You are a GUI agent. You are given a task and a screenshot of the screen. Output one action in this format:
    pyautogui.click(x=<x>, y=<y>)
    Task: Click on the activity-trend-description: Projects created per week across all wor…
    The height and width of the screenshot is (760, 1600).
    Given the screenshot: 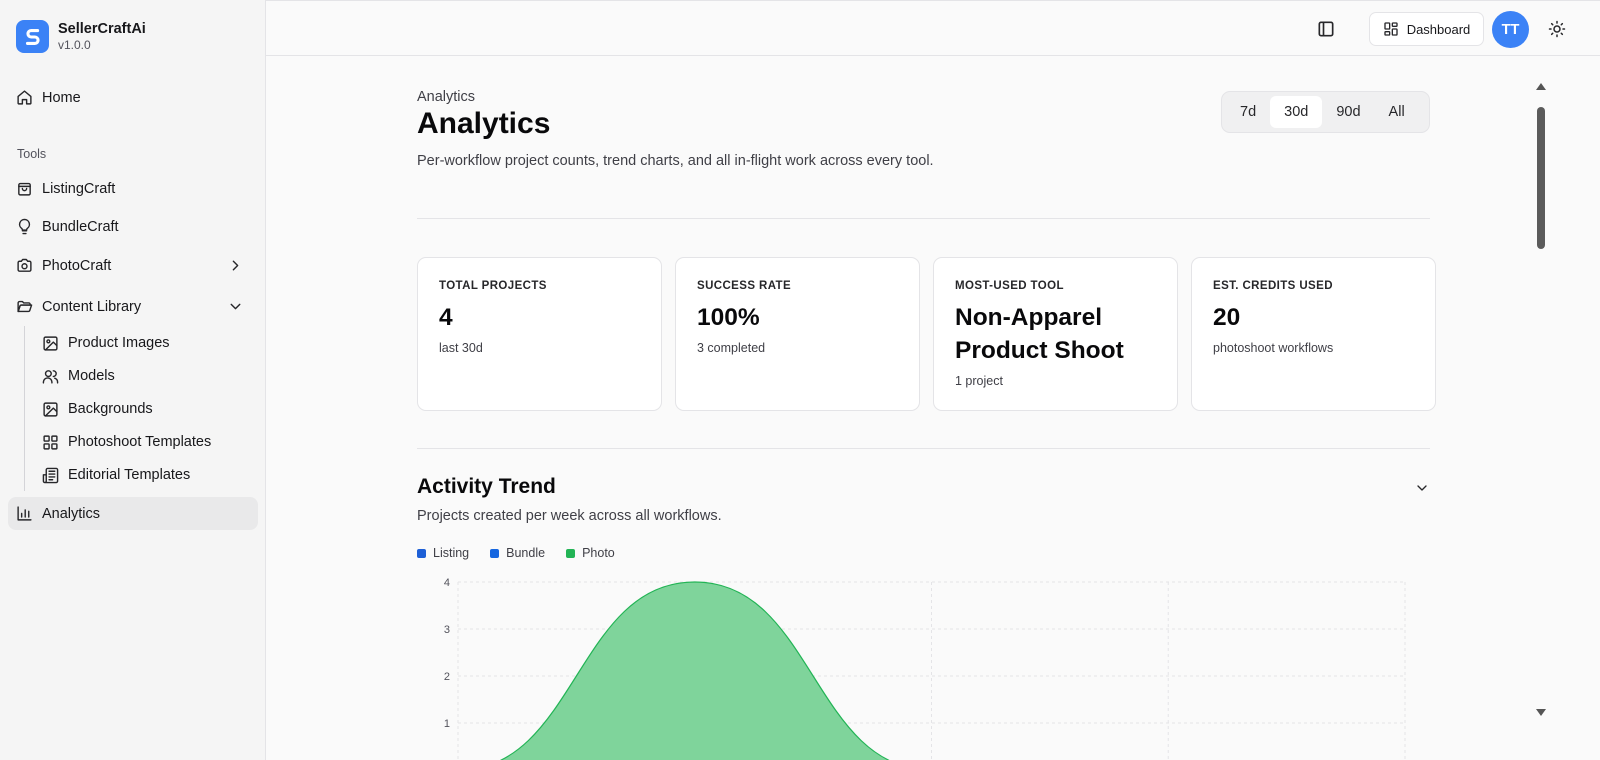 What is the action you would take?
    pyautogui.click(x=569, y=516)
    